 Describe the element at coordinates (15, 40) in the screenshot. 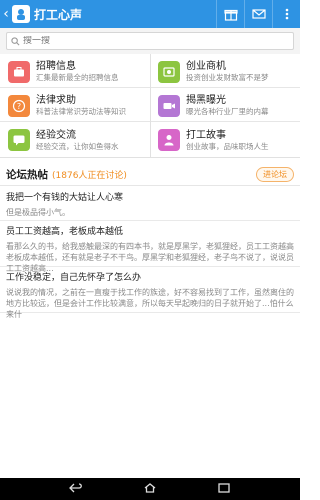

I see `search-icon` at that location.